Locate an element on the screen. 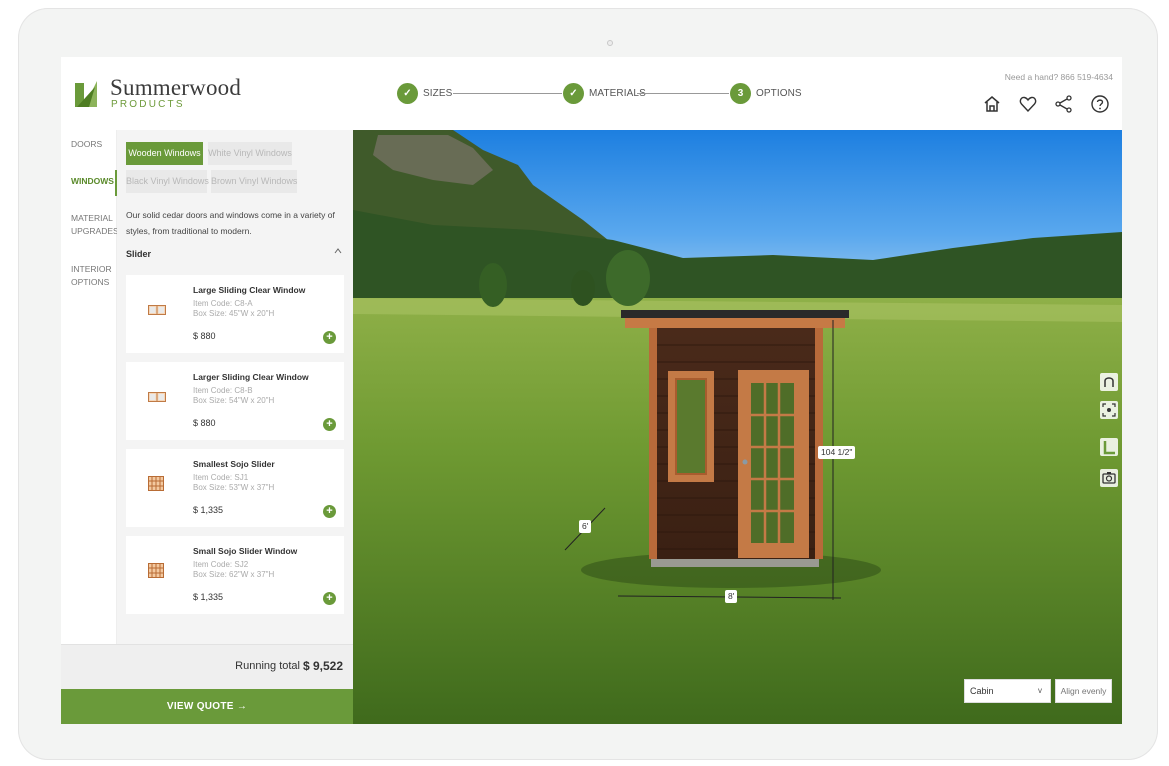 The image size is (1169, 766). product-title: Small Sojo Slider Window is located at coordinates (245, 551).